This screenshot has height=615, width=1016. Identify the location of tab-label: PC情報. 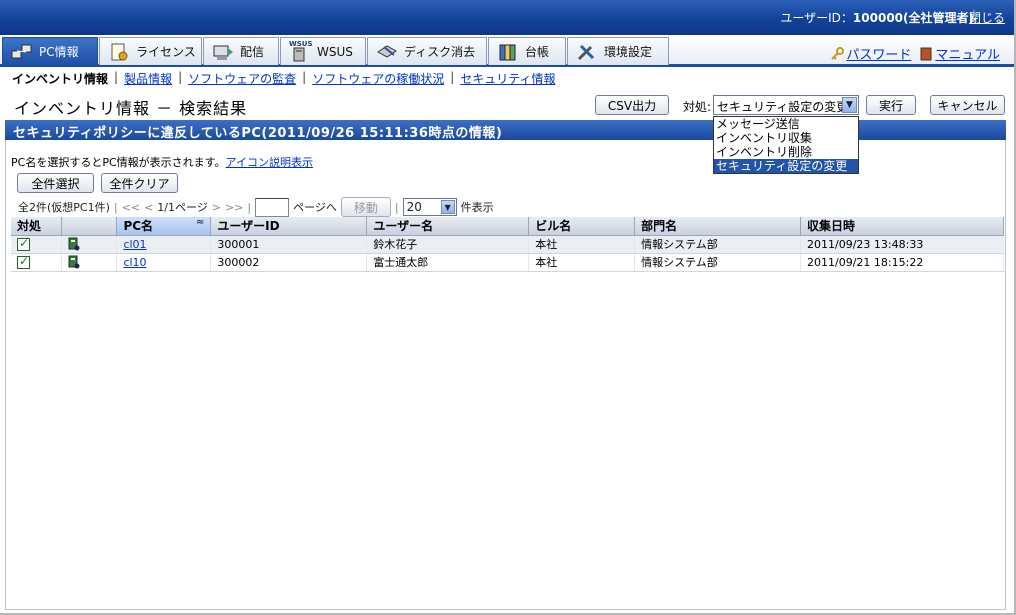
(59, 52).